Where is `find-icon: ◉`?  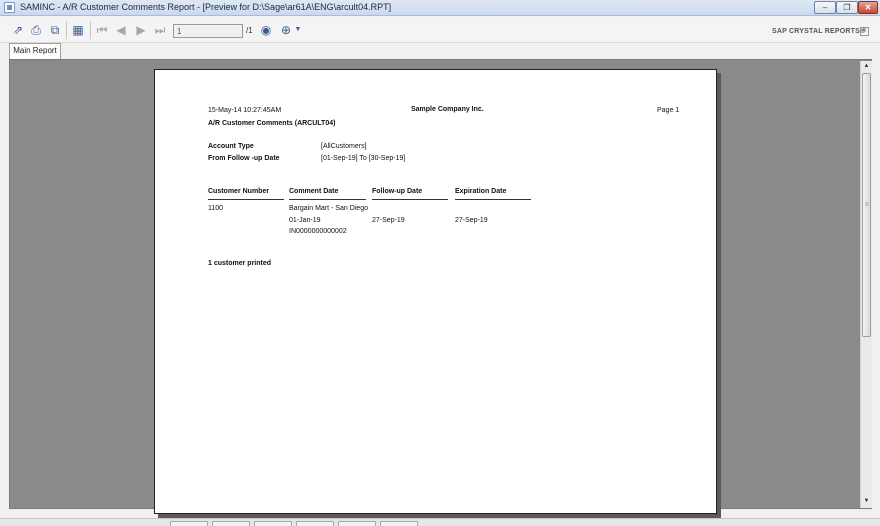
find-icon: ◉ is located at coordinates (266, 30).